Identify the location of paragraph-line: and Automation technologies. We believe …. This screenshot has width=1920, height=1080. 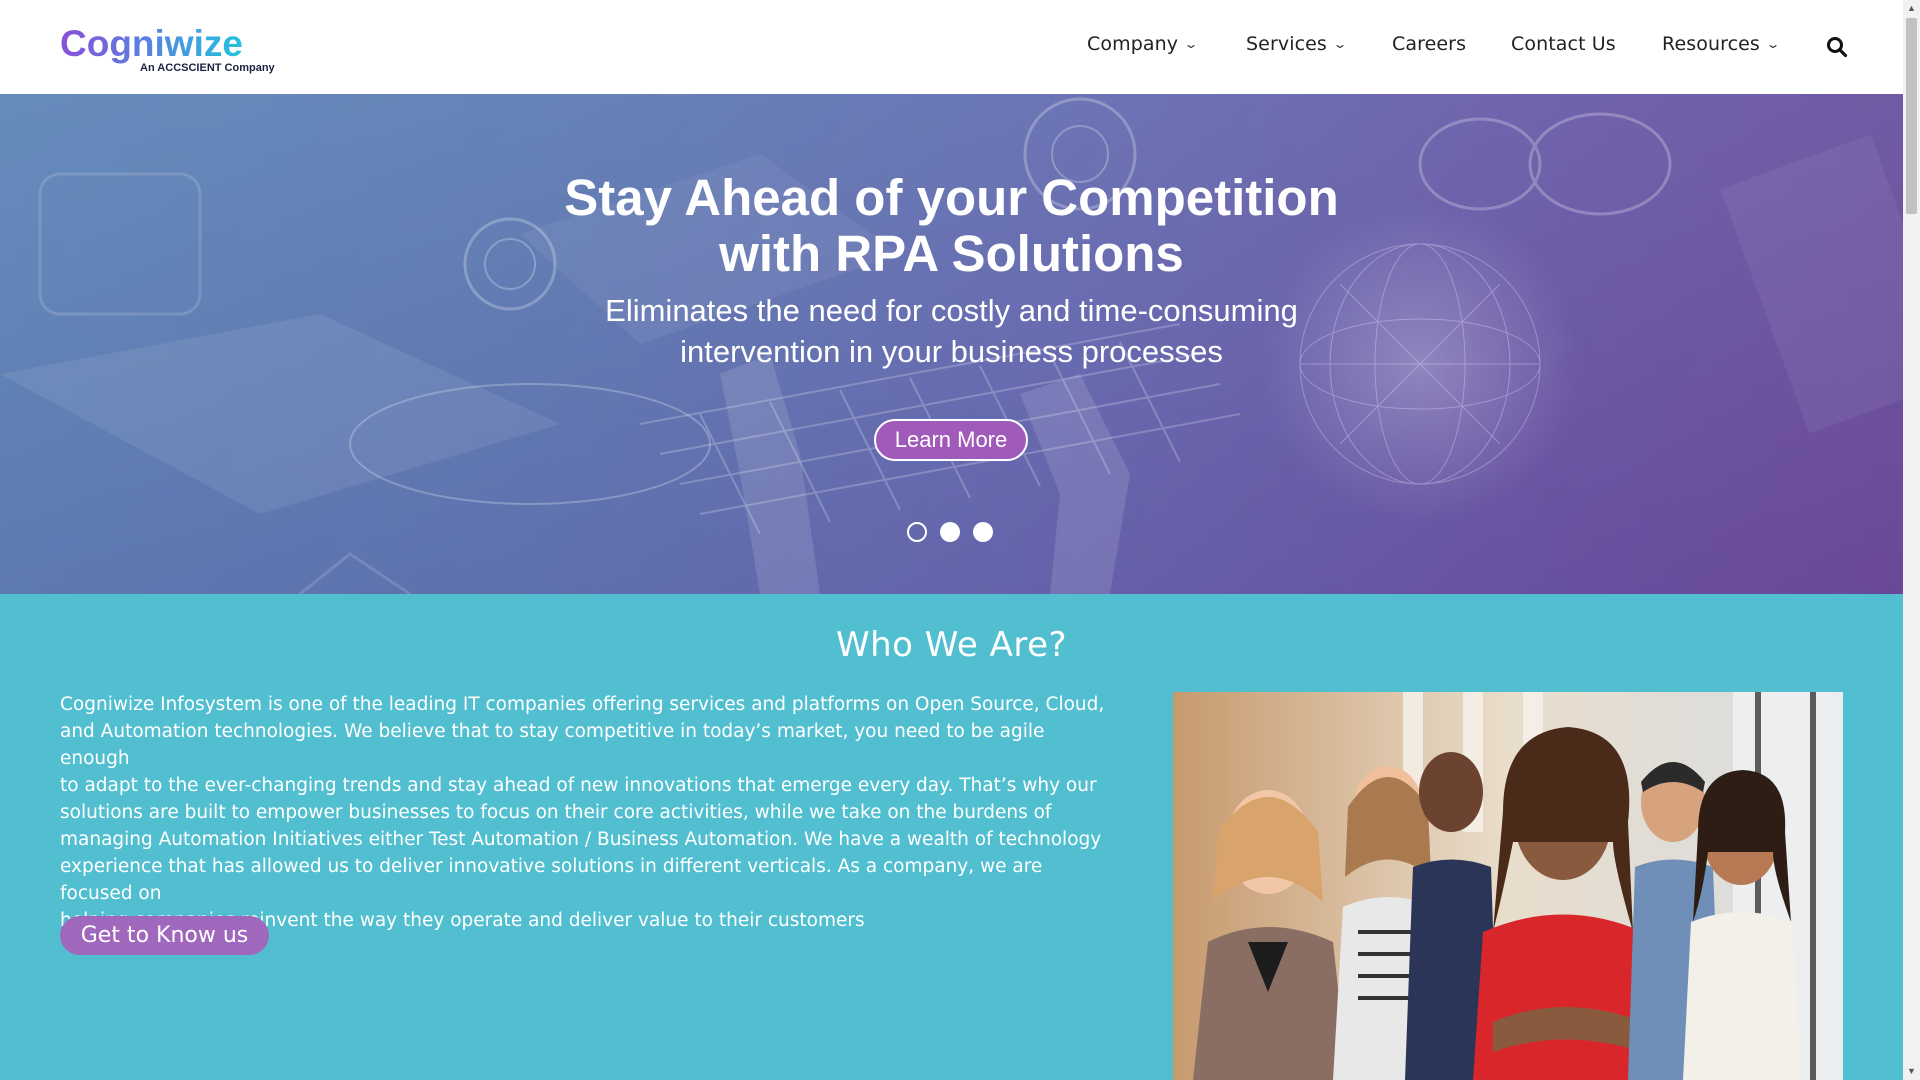
(552, 745).